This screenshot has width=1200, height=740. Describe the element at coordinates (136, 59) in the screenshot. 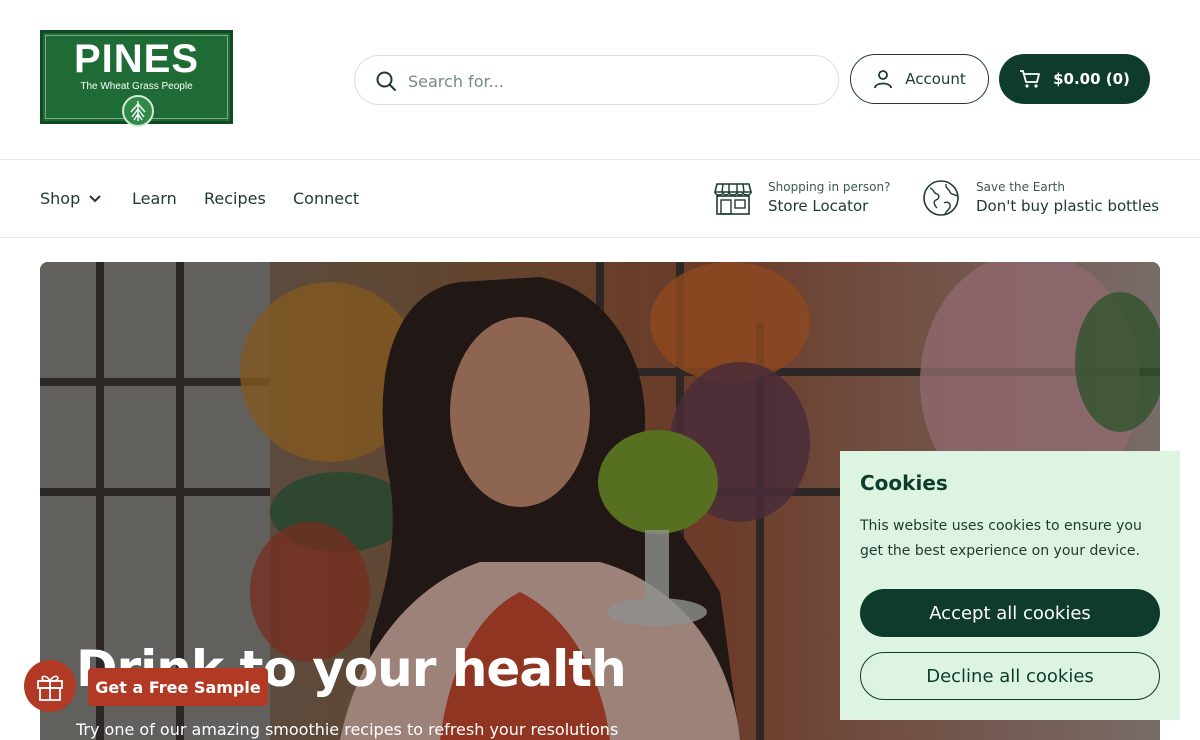

I see `logo-name: PINES` at that location.